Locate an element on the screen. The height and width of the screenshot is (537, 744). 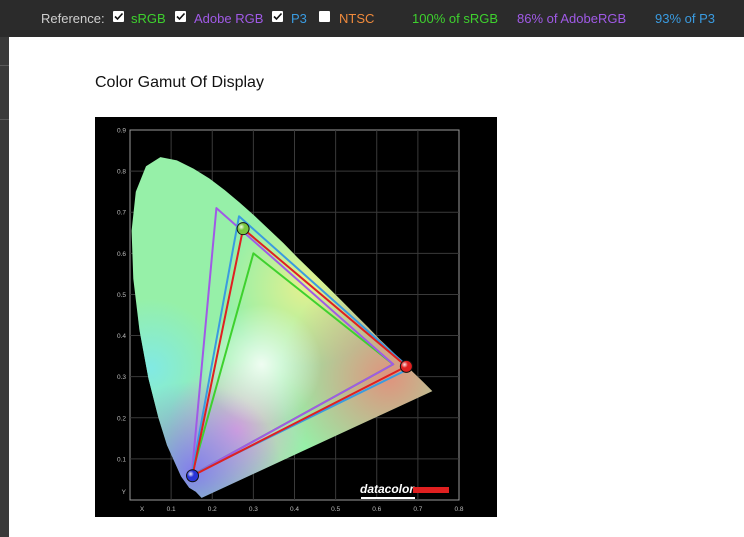
p3-option-label: P3 is located at coordinates (299, 18).